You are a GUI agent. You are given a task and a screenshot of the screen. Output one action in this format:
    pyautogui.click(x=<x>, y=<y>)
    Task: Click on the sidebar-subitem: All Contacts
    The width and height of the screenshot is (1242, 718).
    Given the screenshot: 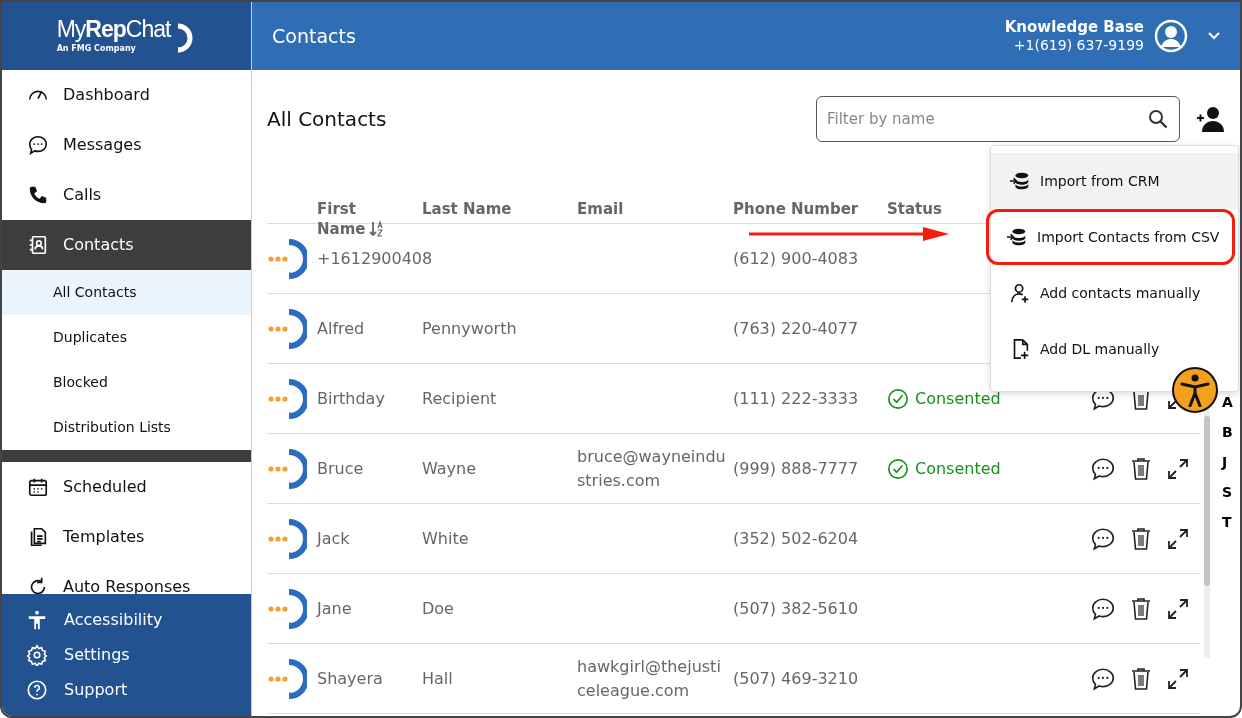 What is the action you would take?
    pyautogui.click(x=126, y=292)
    